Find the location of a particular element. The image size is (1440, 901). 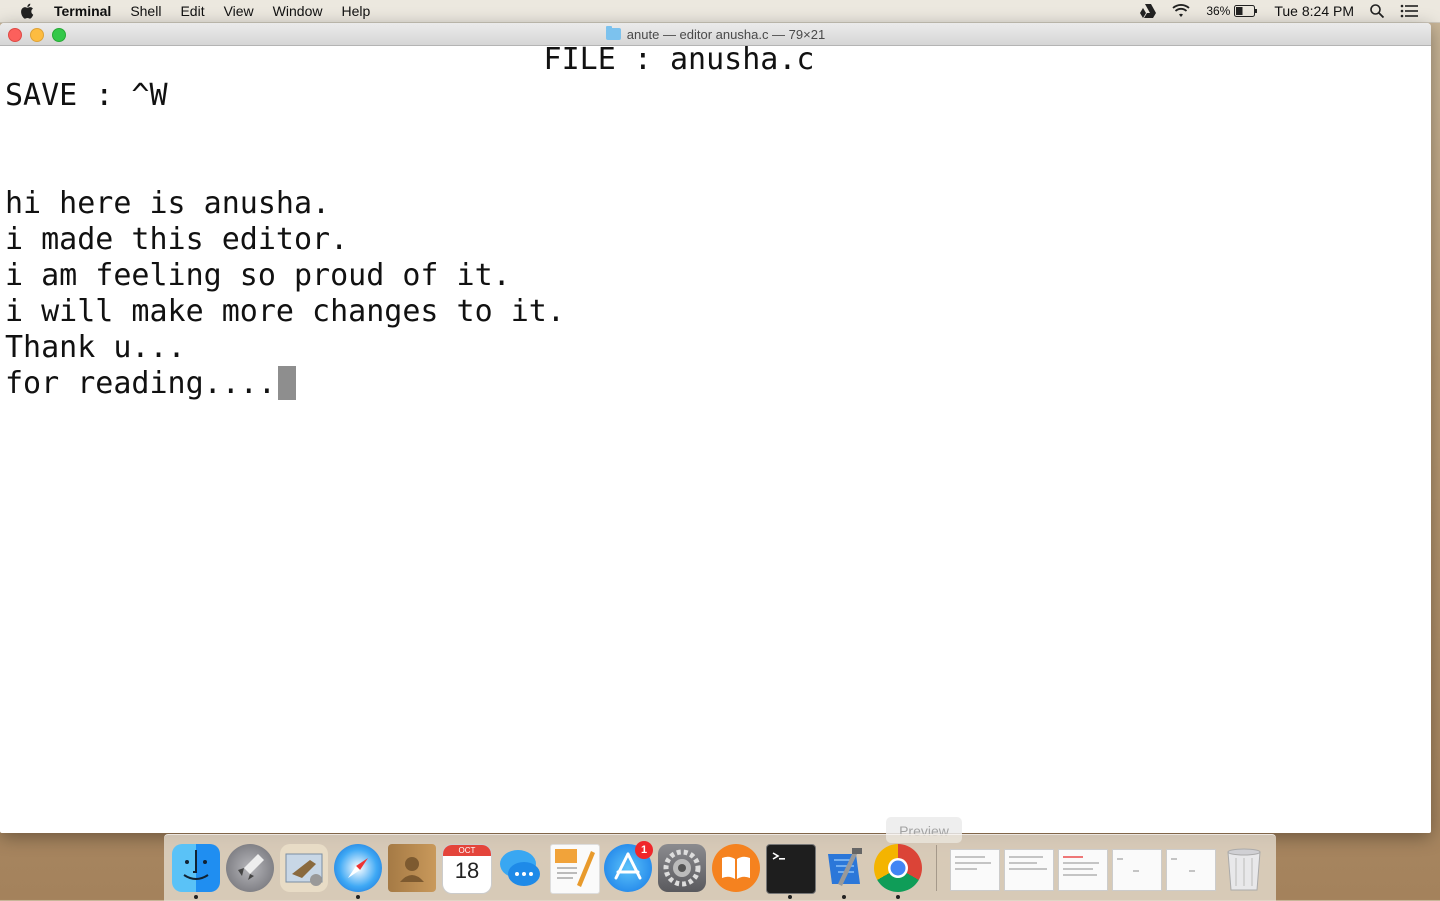

trash-icon is located at coordinates (1244, 868).